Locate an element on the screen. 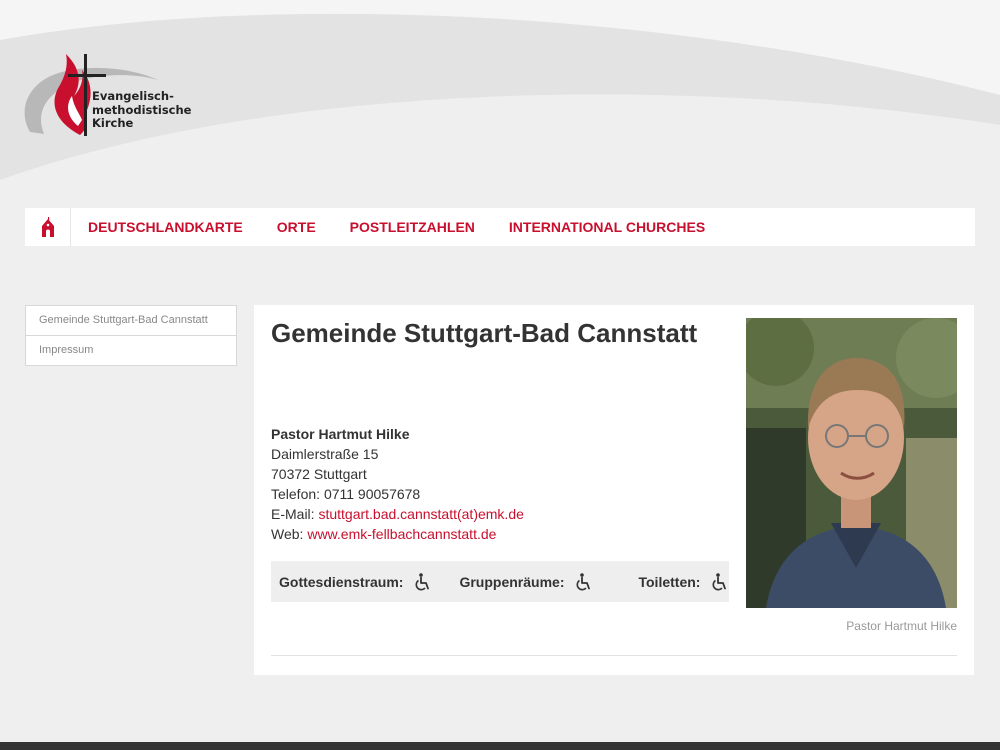 This screenshot has width=1000, height=750. phone-line: Telefon: 0711 90057678 is located at coordinates (397, 494).